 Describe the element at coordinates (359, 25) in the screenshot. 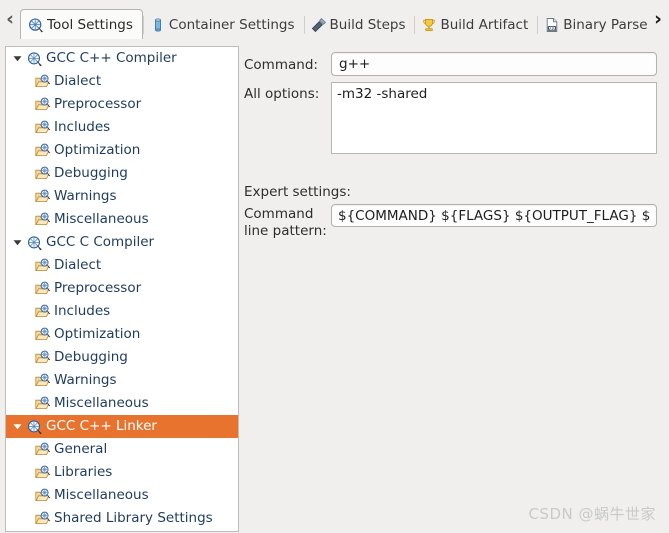

I see `tab-build-steps: Build Steps` at that location.